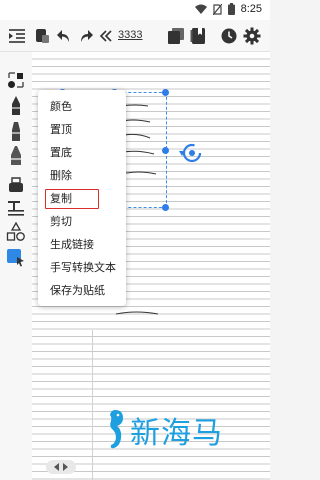 Image resolution: width=320 pixels, height=480 pixels. I want to click on selection-tool-icon, so click(16, 258).